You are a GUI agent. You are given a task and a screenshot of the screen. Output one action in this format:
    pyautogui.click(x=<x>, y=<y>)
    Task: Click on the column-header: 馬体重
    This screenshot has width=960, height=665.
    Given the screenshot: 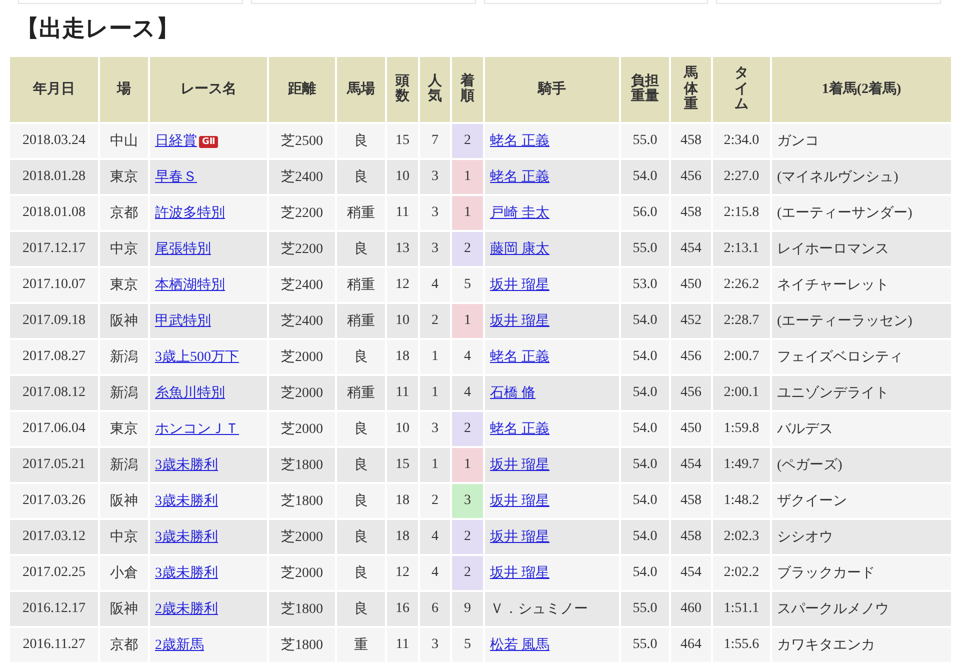 What is the action you would take?
    pyautogui.click(x=691, y=89)
    